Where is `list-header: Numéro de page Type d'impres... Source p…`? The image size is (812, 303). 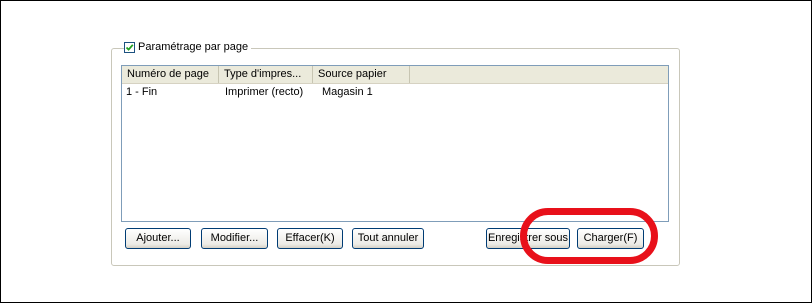
list-header: Numéro de page Type d'impres... Source p… is located at coordinates (395, 75).